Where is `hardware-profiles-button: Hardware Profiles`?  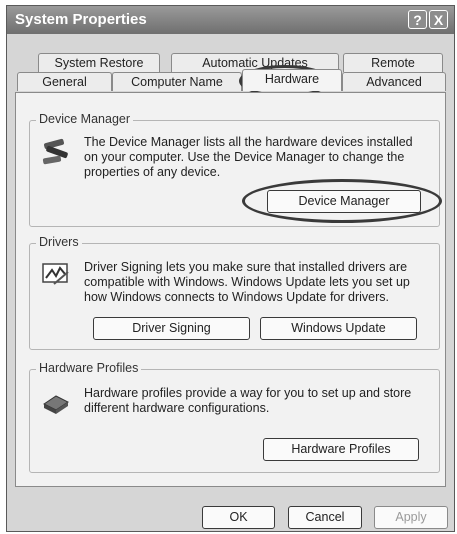 hardware-profiles-button: Hardware Profiles is located at coordinates (341, 449).